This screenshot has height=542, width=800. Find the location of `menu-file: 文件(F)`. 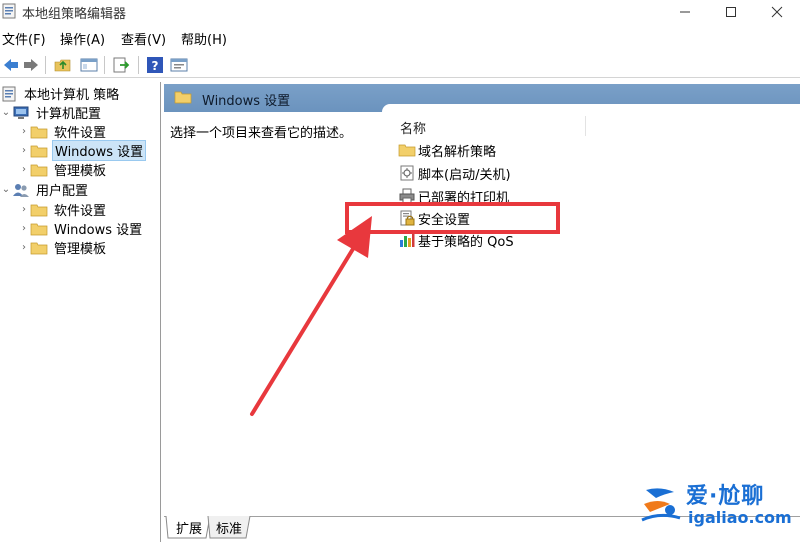

menu-file: 文件(F) is located at coordinates (24, 38).